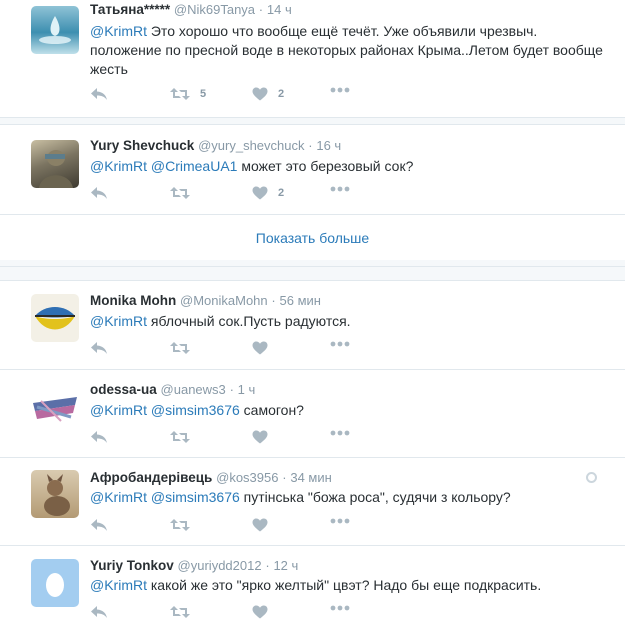 This screenshot has height=623, width=625. Describe the element at coordinates (247, 389) in the screenshot. I see `timestamp: 1 ч` at that location.